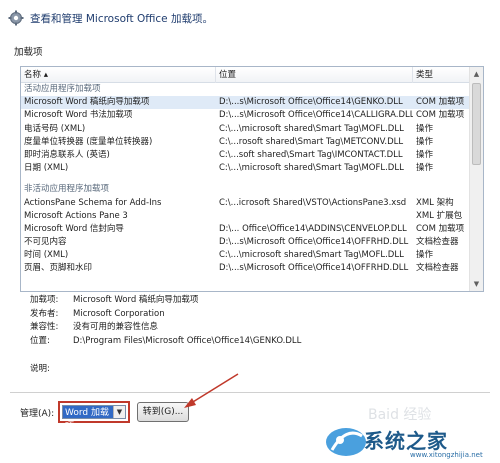 The width and height of the screenshot is (500, 463). I want to click on annotation-arrow-icon, so click(211, 390).